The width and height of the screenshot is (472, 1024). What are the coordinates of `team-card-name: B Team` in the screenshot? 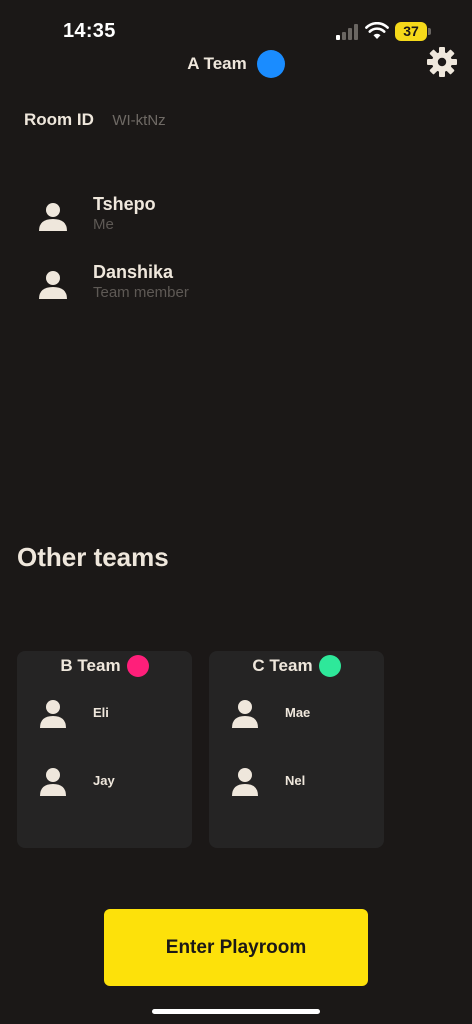 It's located at (90, 665).